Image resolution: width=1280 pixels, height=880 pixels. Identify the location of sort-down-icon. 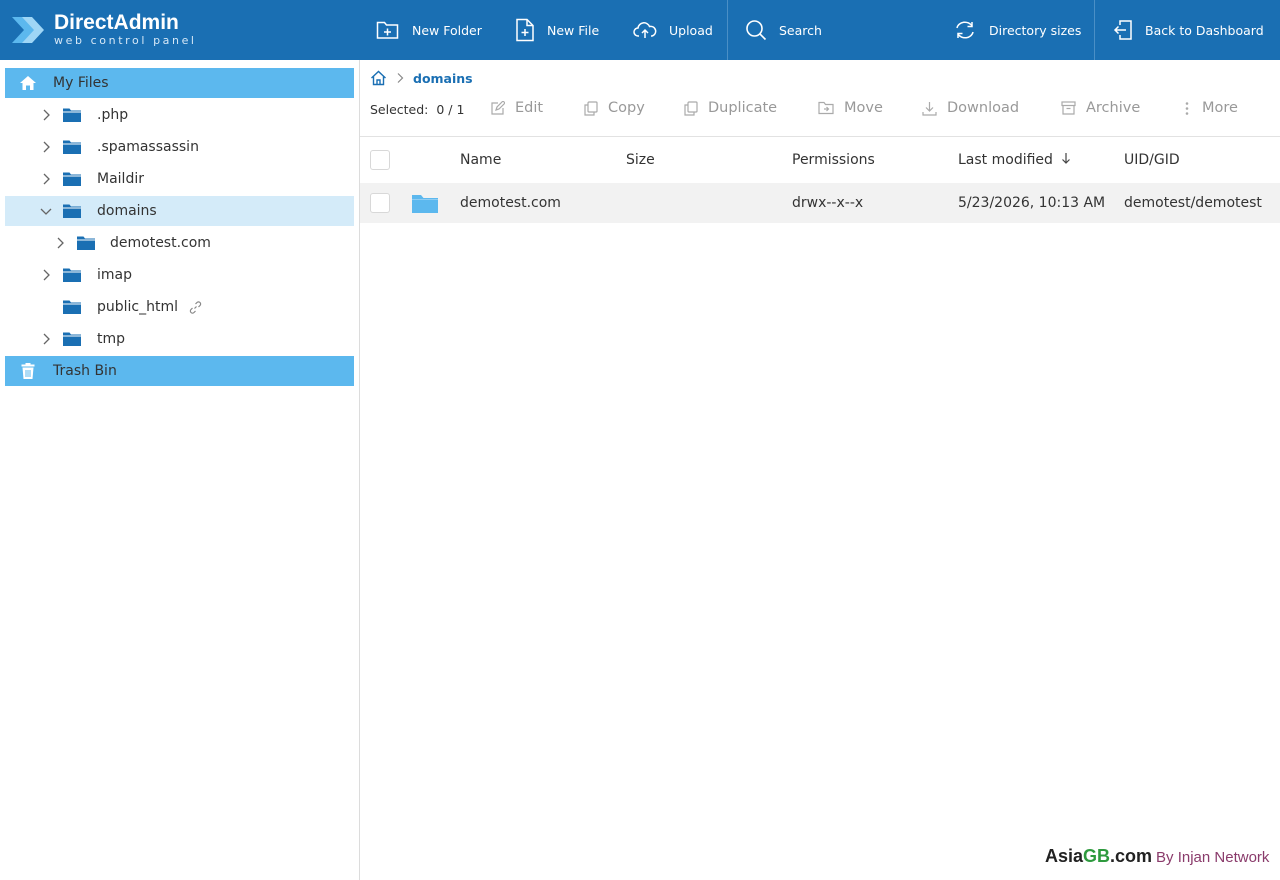
(1066, 158).